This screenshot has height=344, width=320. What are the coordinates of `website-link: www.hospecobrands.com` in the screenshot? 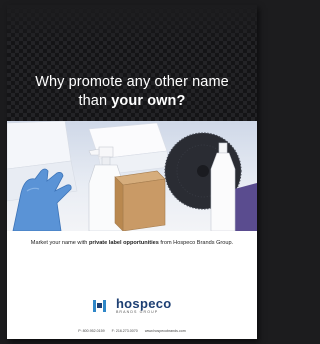 It's located at (165, 331).